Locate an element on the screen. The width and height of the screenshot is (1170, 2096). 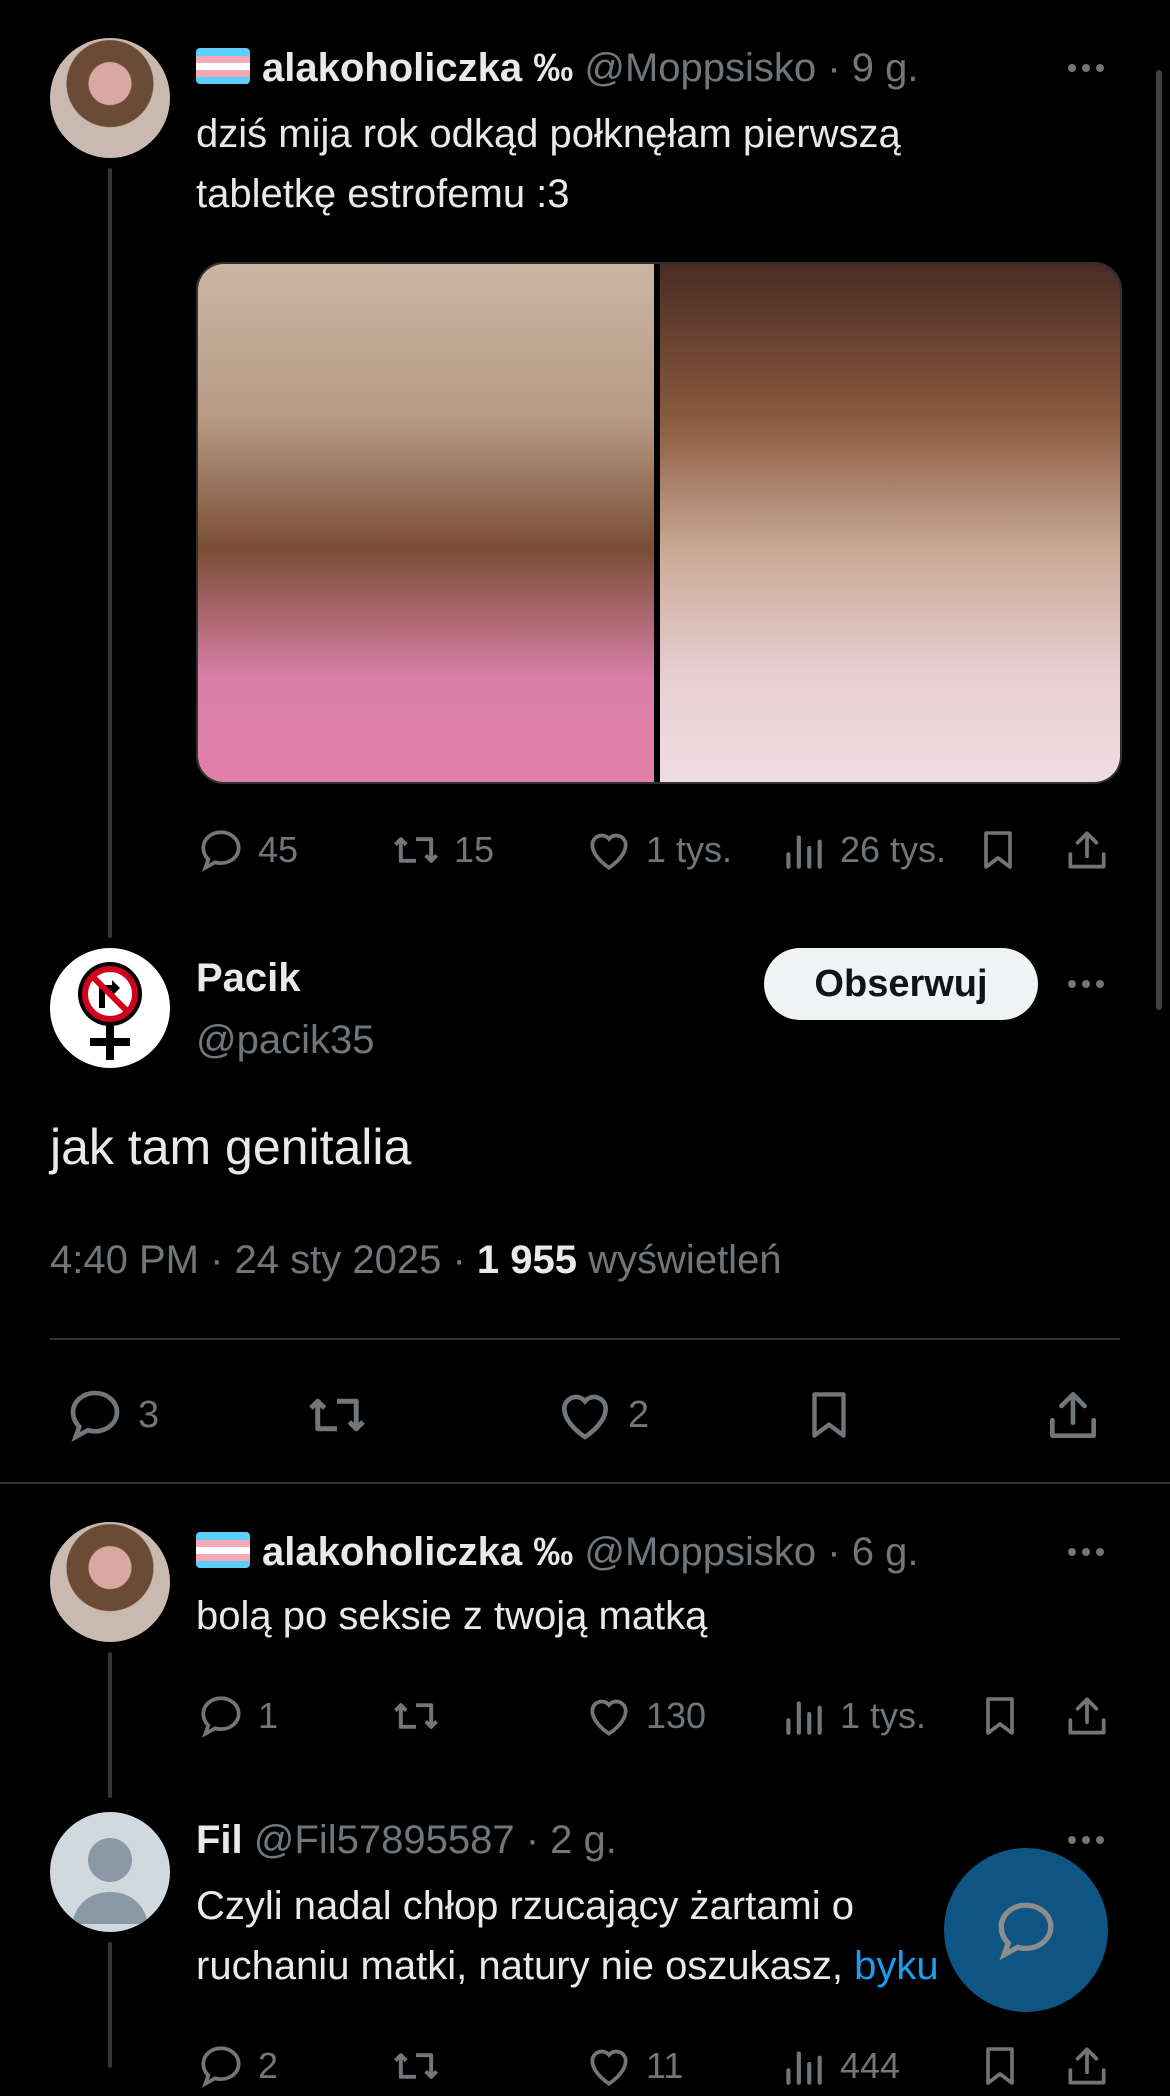
tweet-metadata: 4:40 PM · 24 sty 2025 · 1 955 wyświetleń is located at coordinates (416, 1260).